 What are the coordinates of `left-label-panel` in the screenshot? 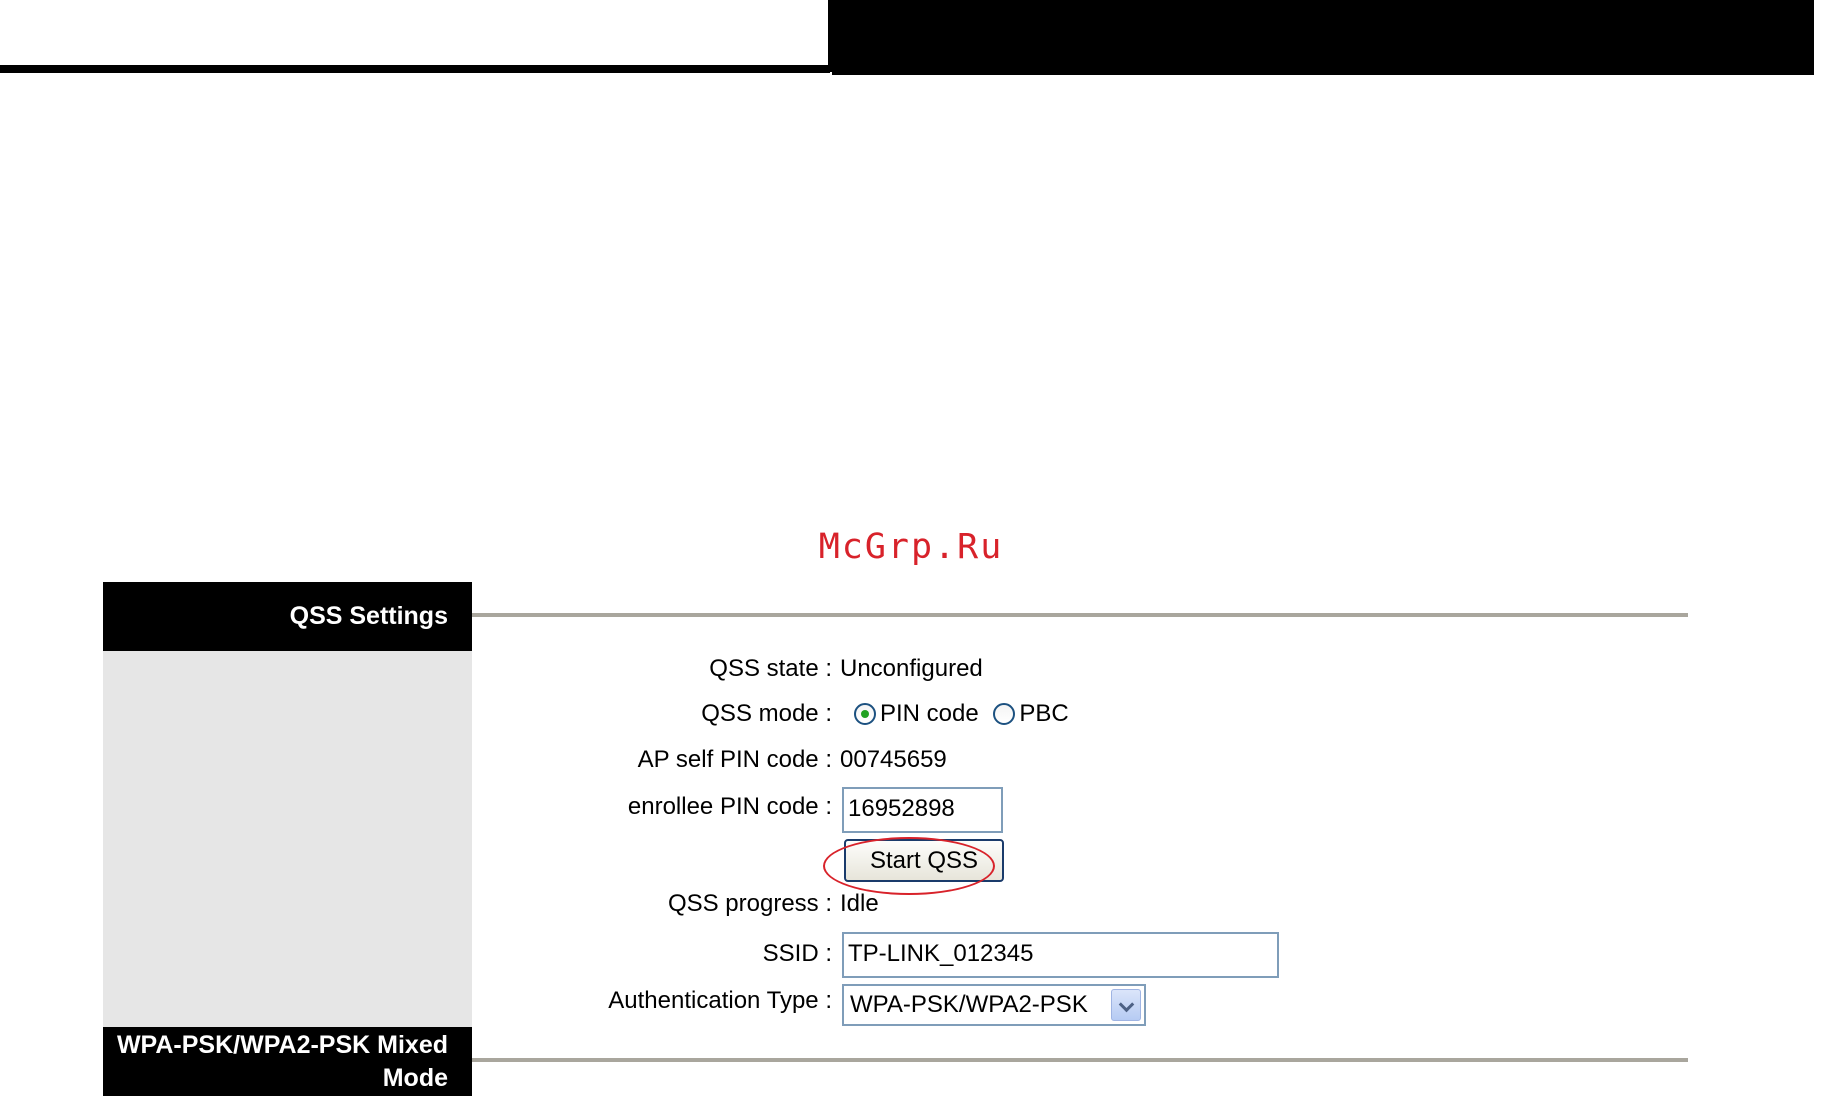 It's located at (287, 839).